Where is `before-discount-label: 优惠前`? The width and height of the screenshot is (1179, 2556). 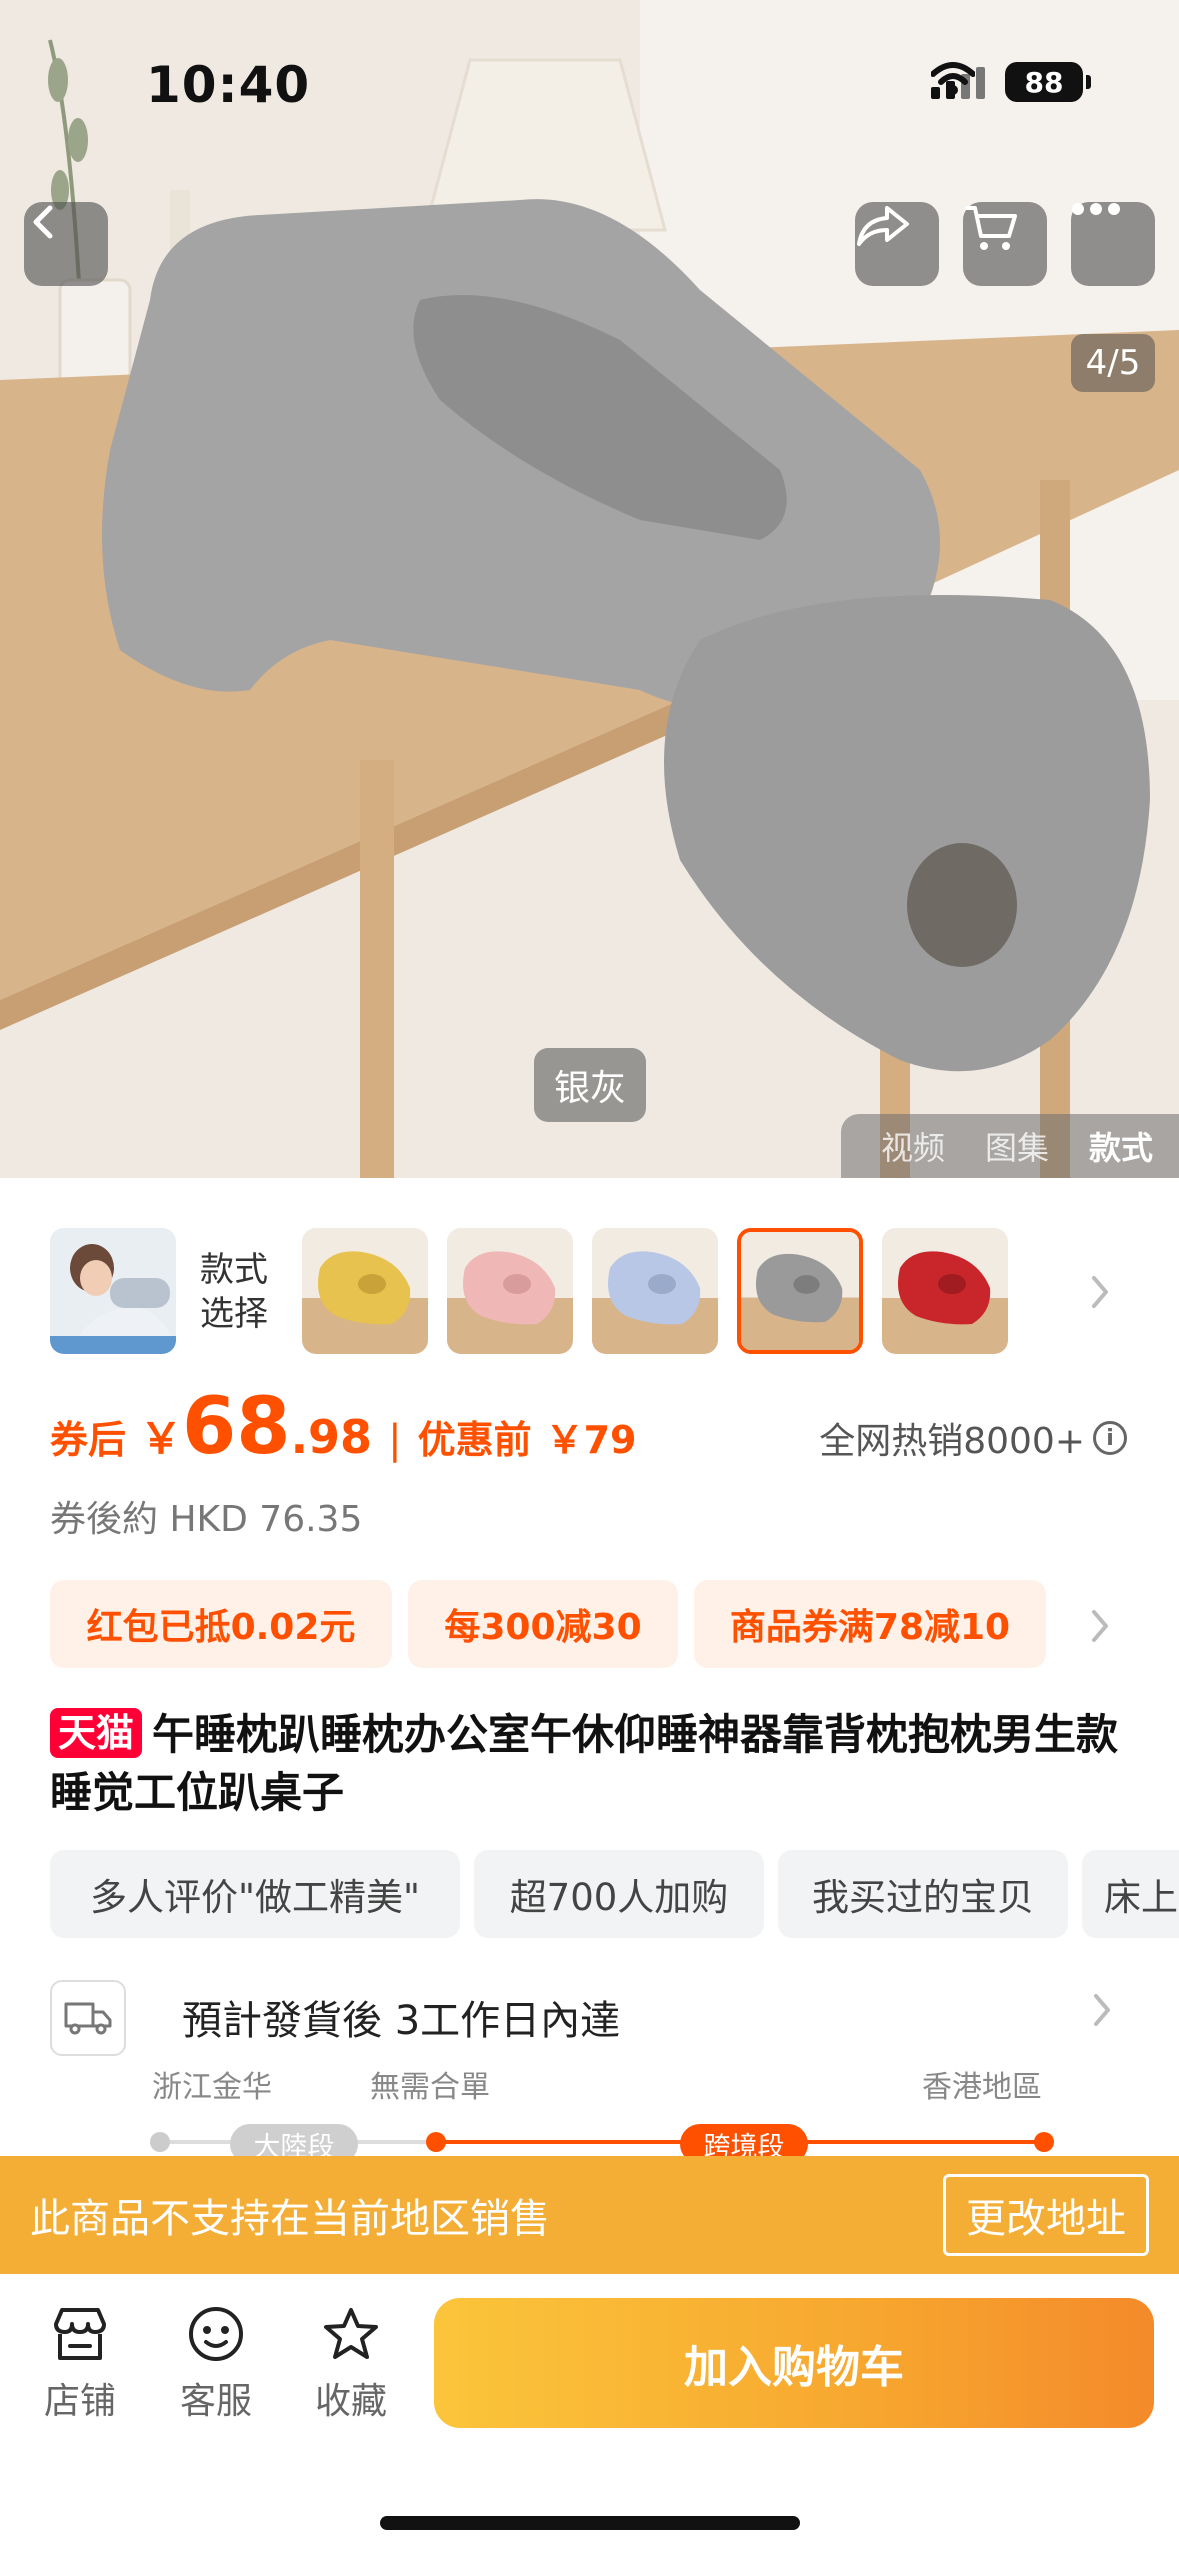 before-discount-label: 优惠前 is located at coordinates (474, 1440).